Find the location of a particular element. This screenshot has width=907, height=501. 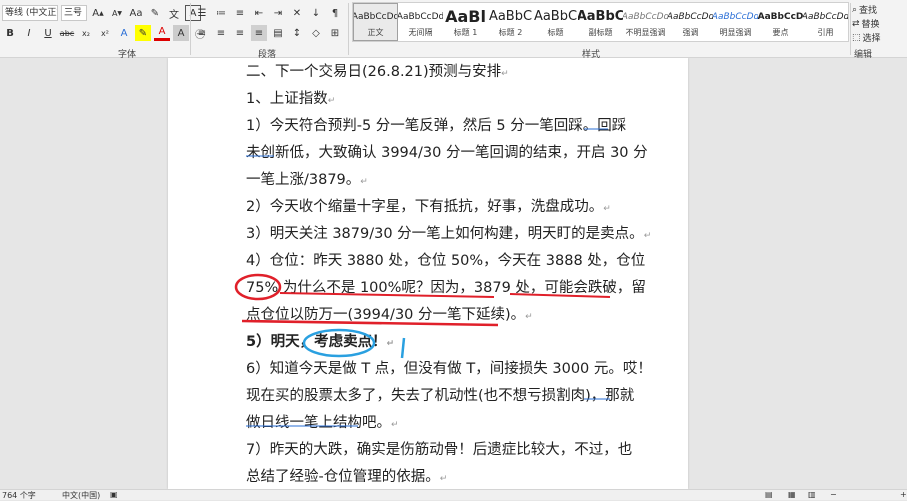

style-name: 不明显强调 is located at coordinates (645, 32).